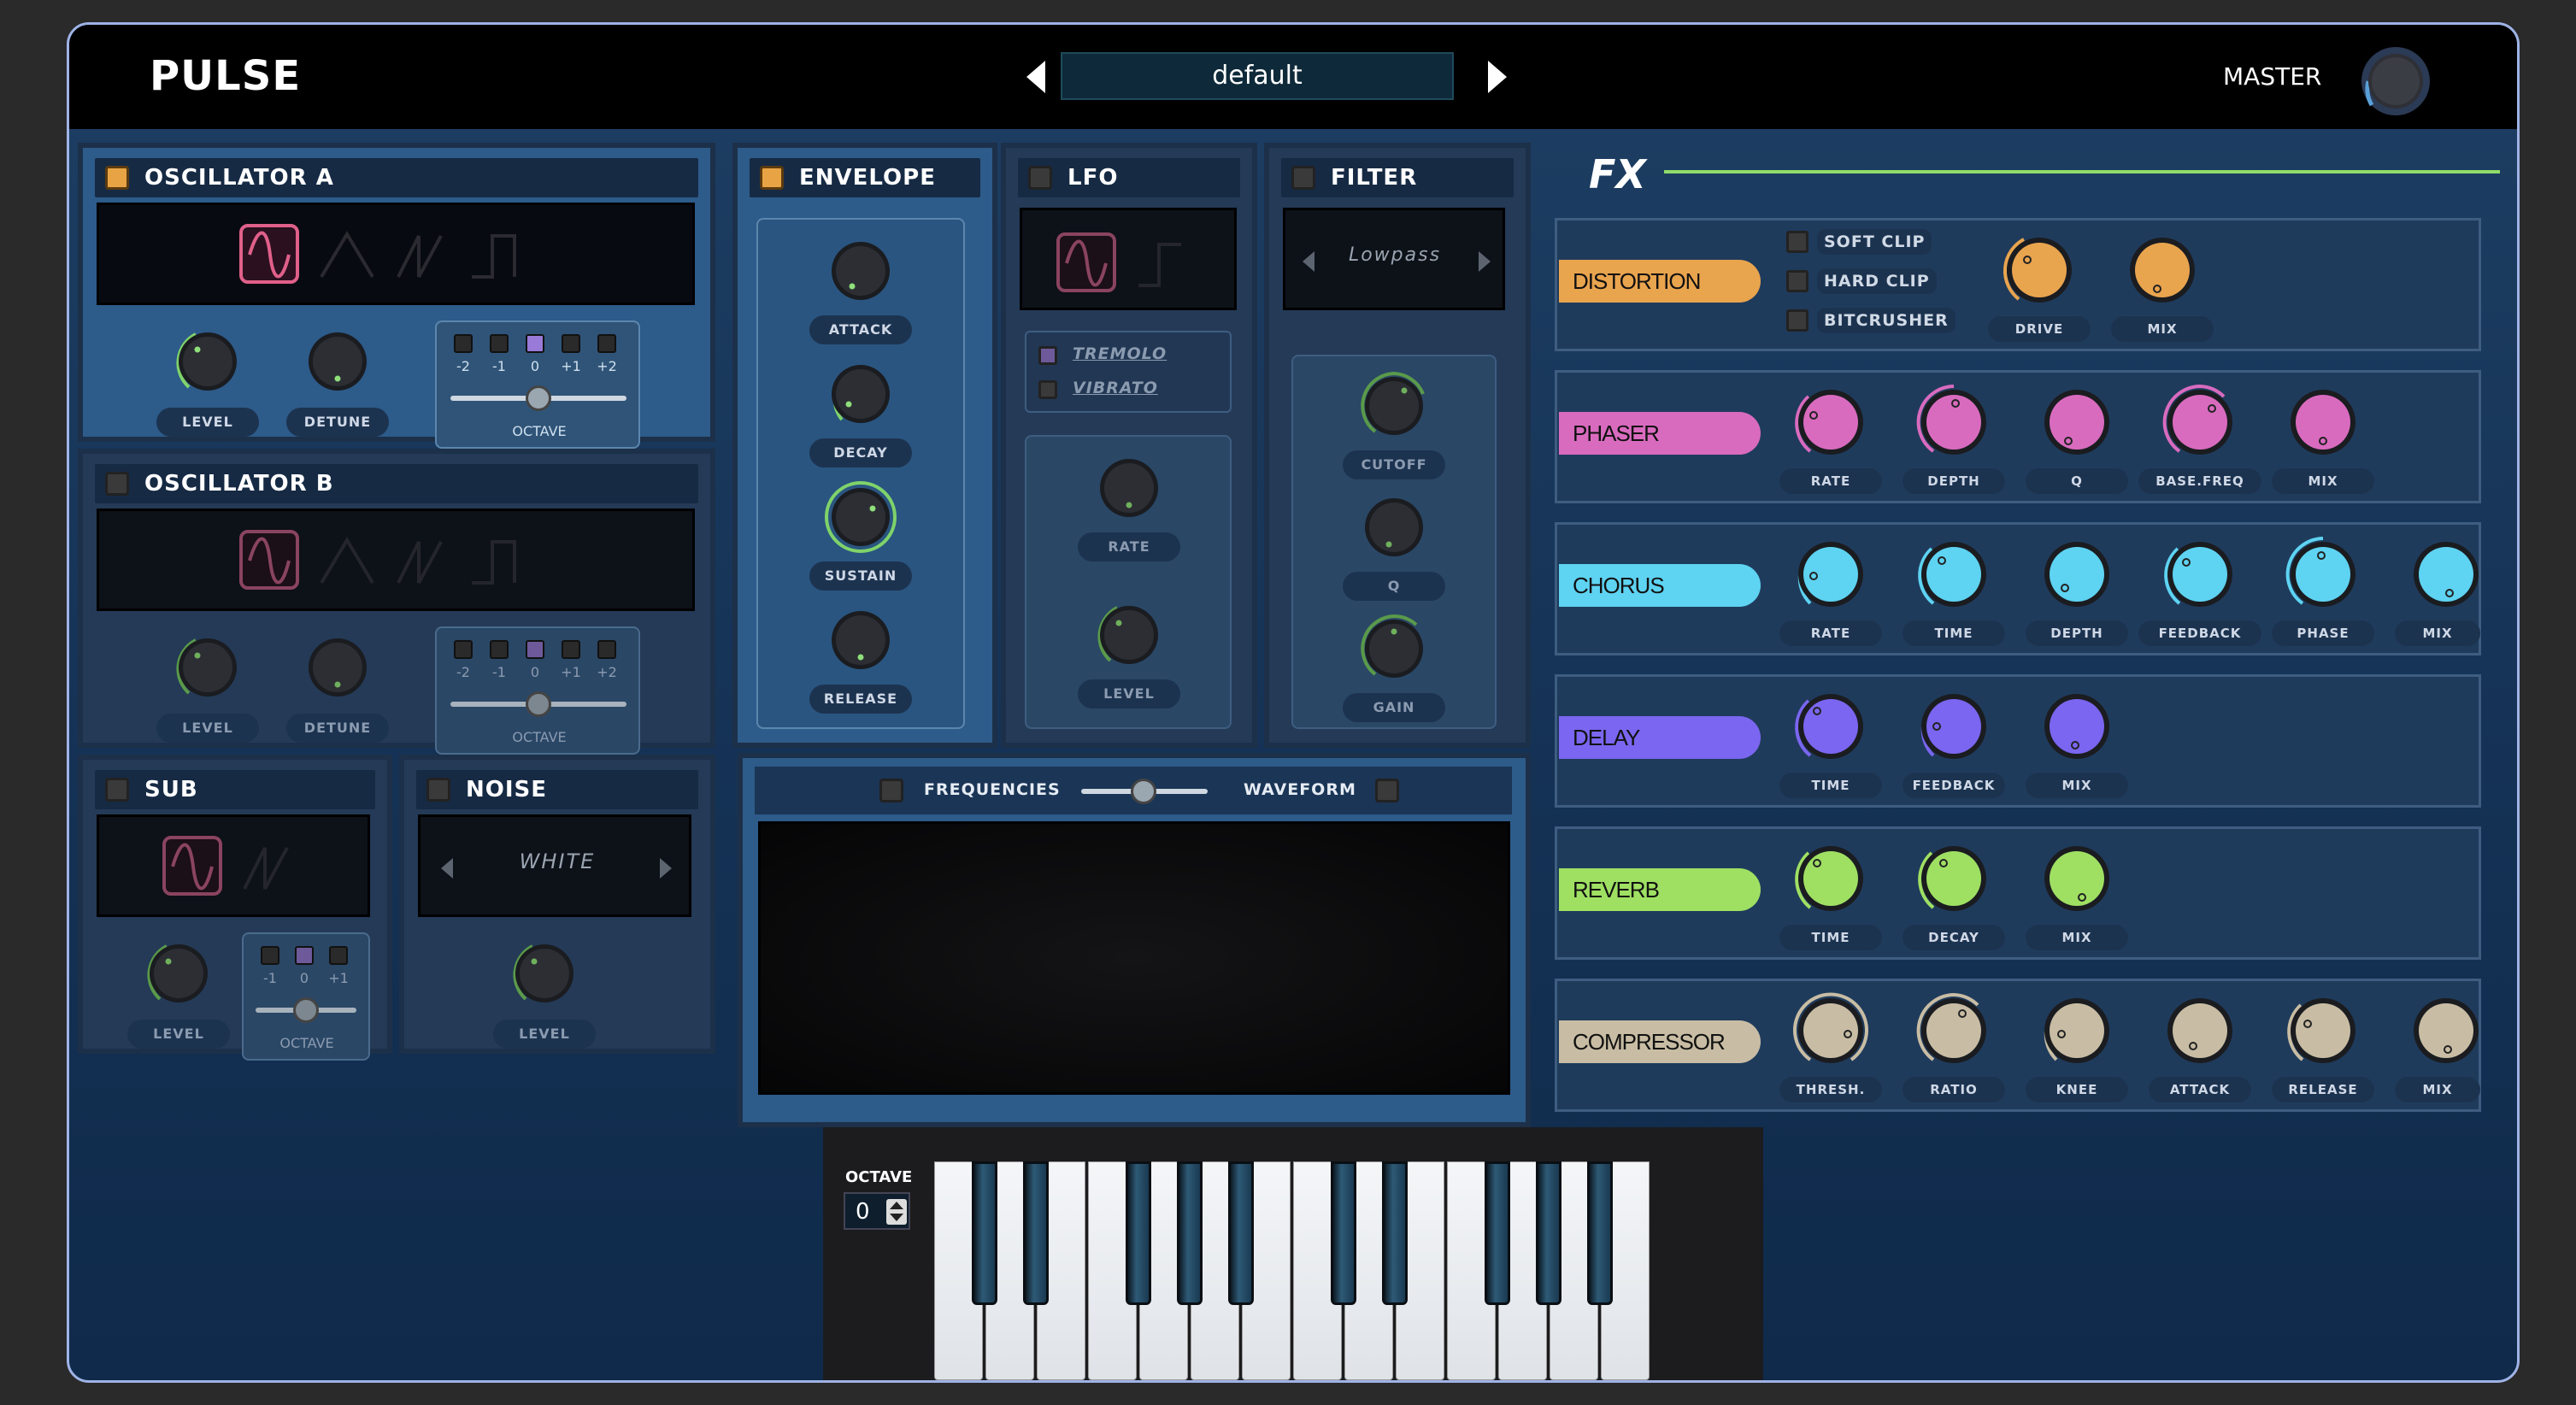 The image size is (2576, 1405). What do you see at coordinates (1129, 635) in the screenshot?
I see `lfo-level-knob` at bounding box center [1129, 635].